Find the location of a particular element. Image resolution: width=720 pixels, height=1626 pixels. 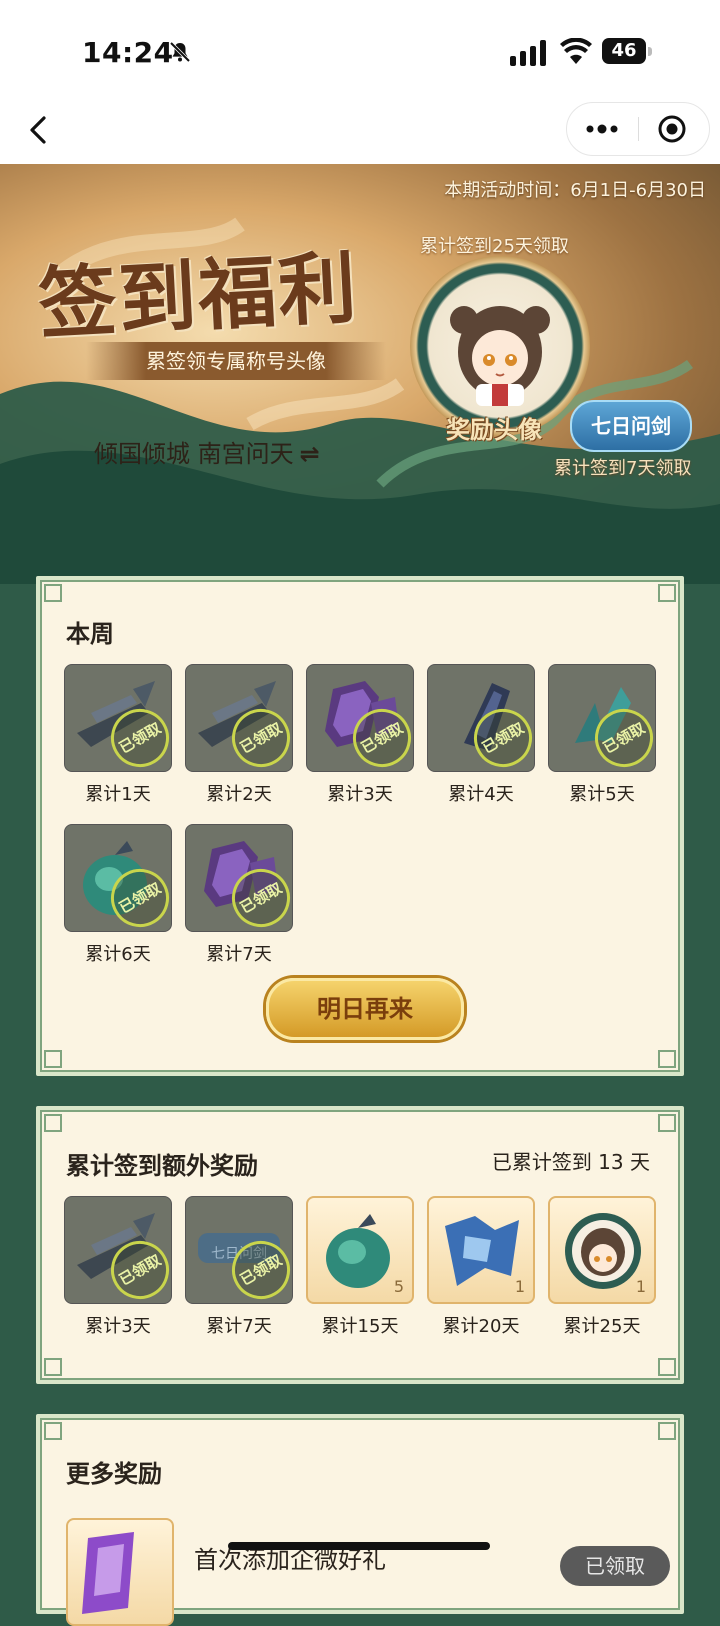

reward-day-label: 累计20天 is located at coordinates (481, 1326).